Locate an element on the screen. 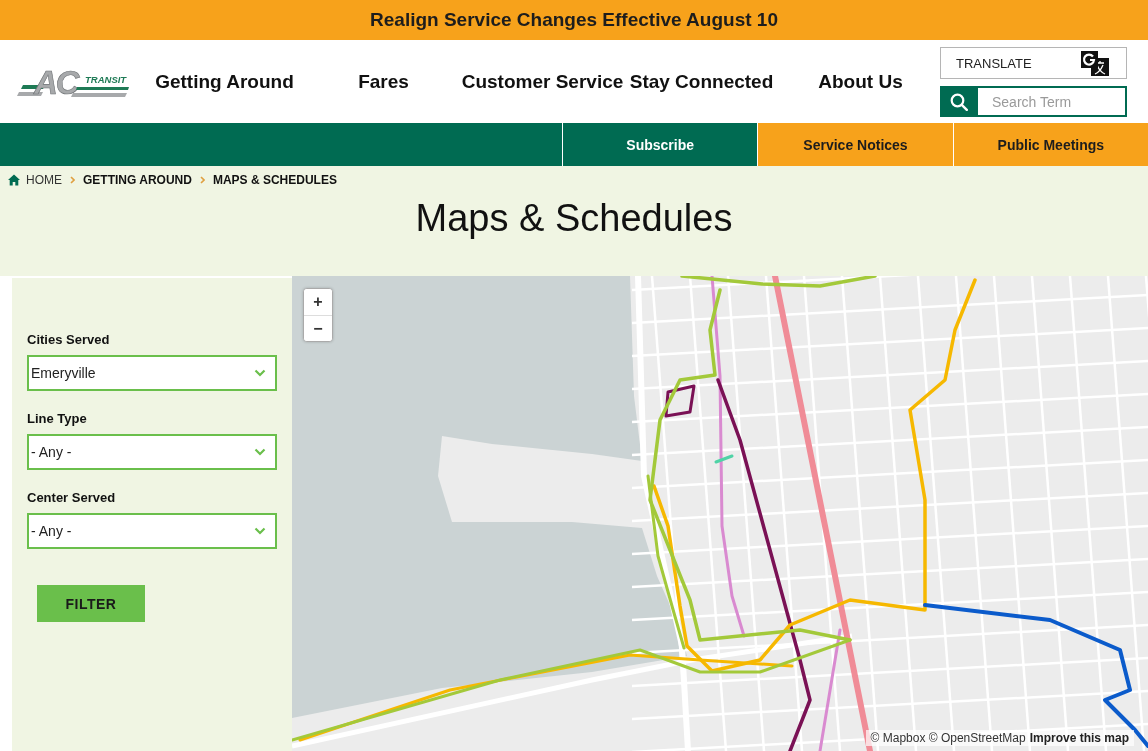  search-icon is located at coordinates (959, 101).